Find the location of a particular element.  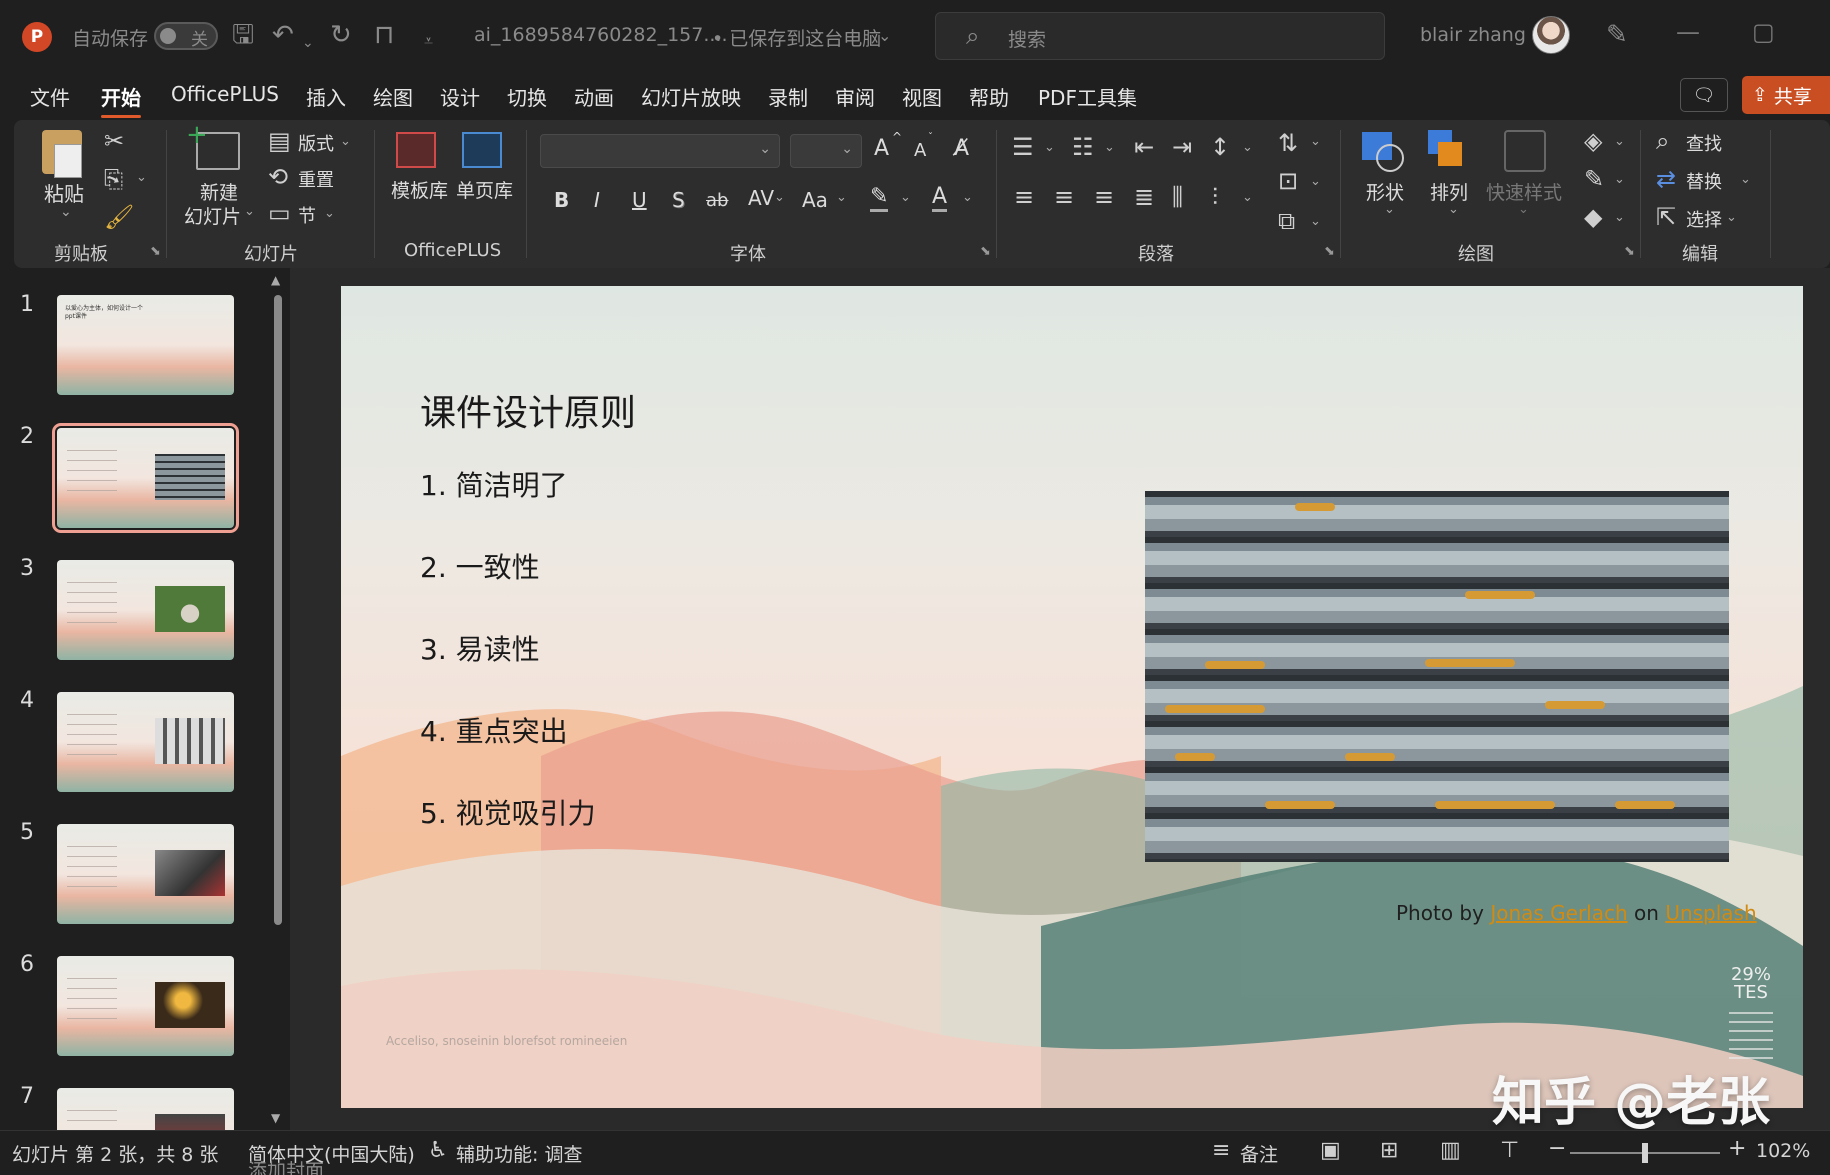

bullet-item: 5. 视觉吸引力 is located at coordinates (508, 812).